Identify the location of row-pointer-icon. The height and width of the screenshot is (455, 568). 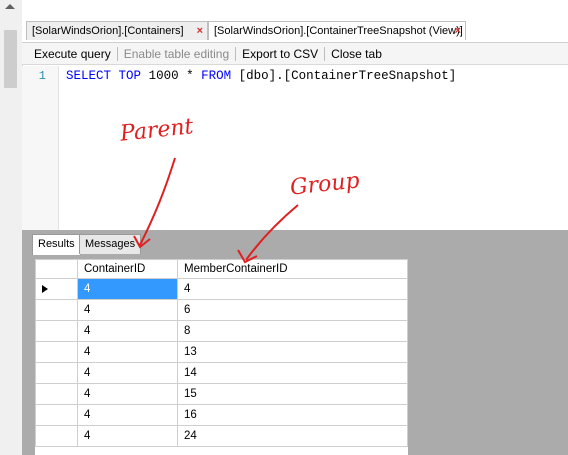
(45, 289).